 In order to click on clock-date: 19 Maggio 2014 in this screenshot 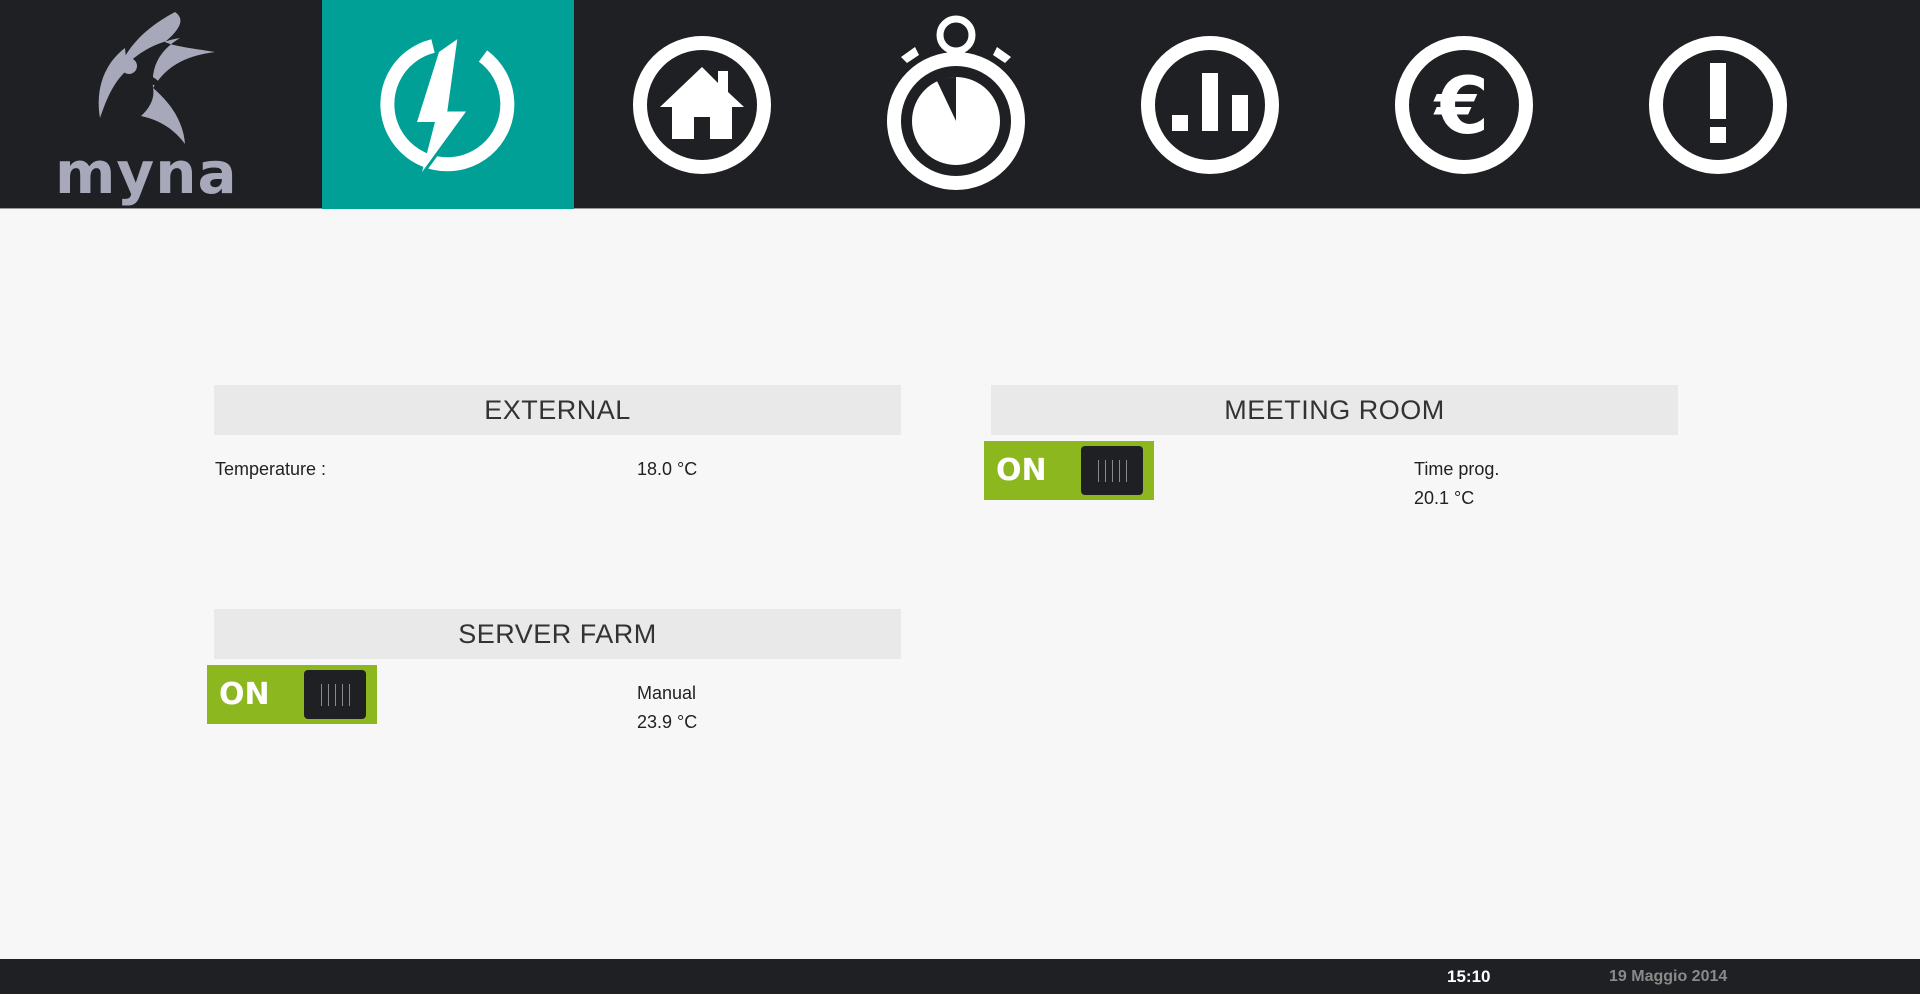, I will do `click(1668, 976)`.